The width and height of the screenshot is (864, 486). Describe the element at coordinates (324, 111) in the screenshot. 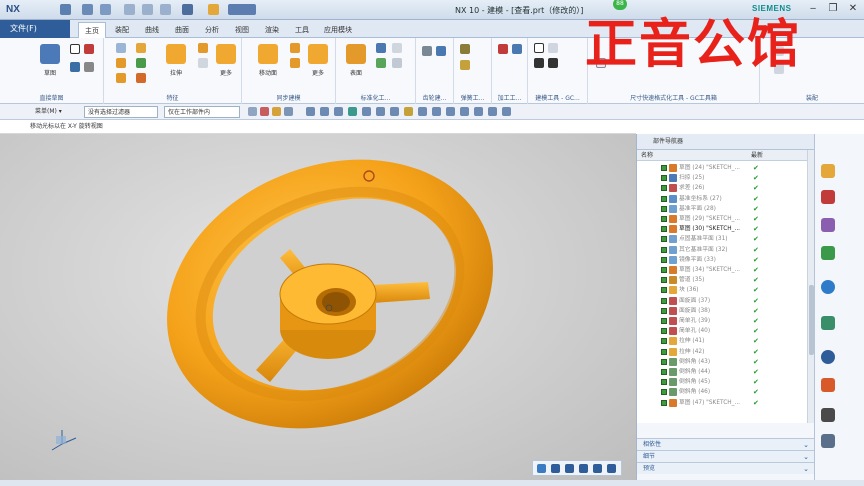

I see `rotate-icon` at that location.